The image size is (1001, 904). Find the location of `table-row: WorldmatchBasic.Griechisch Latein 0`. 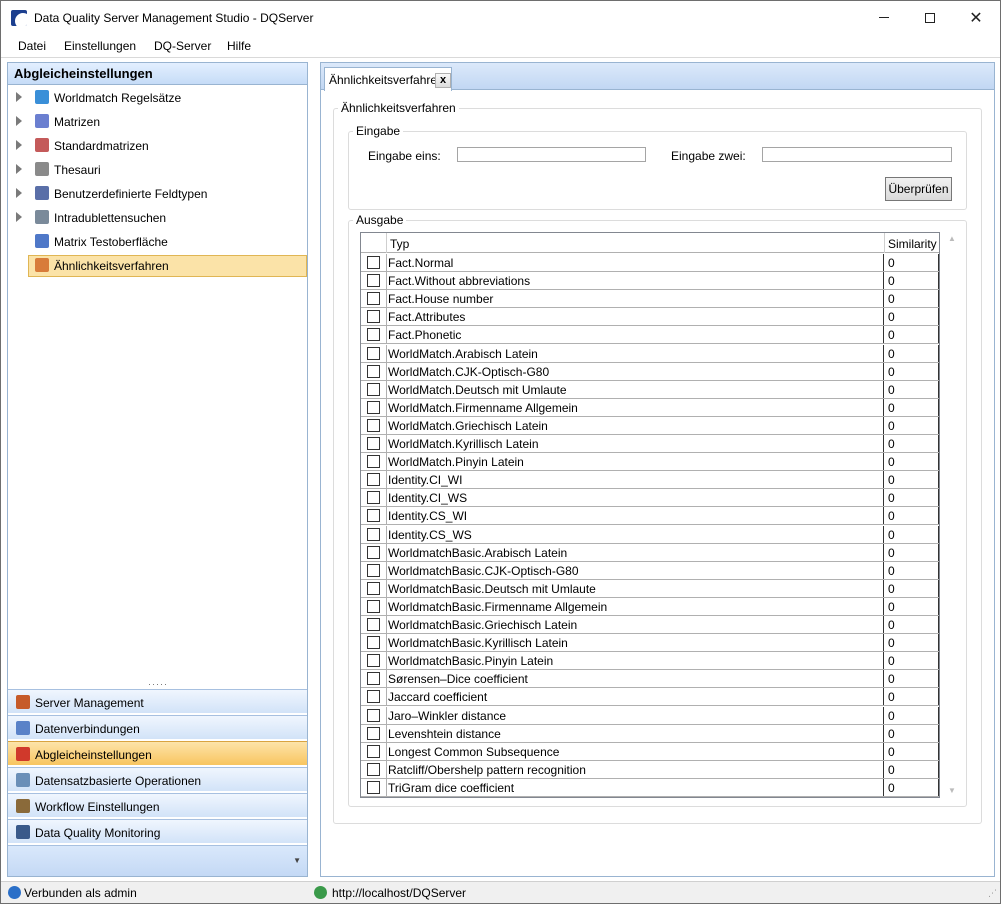

table-row: WorldmatchBasic.Griechisch Latein 0 is located at coordinates (650, 625).